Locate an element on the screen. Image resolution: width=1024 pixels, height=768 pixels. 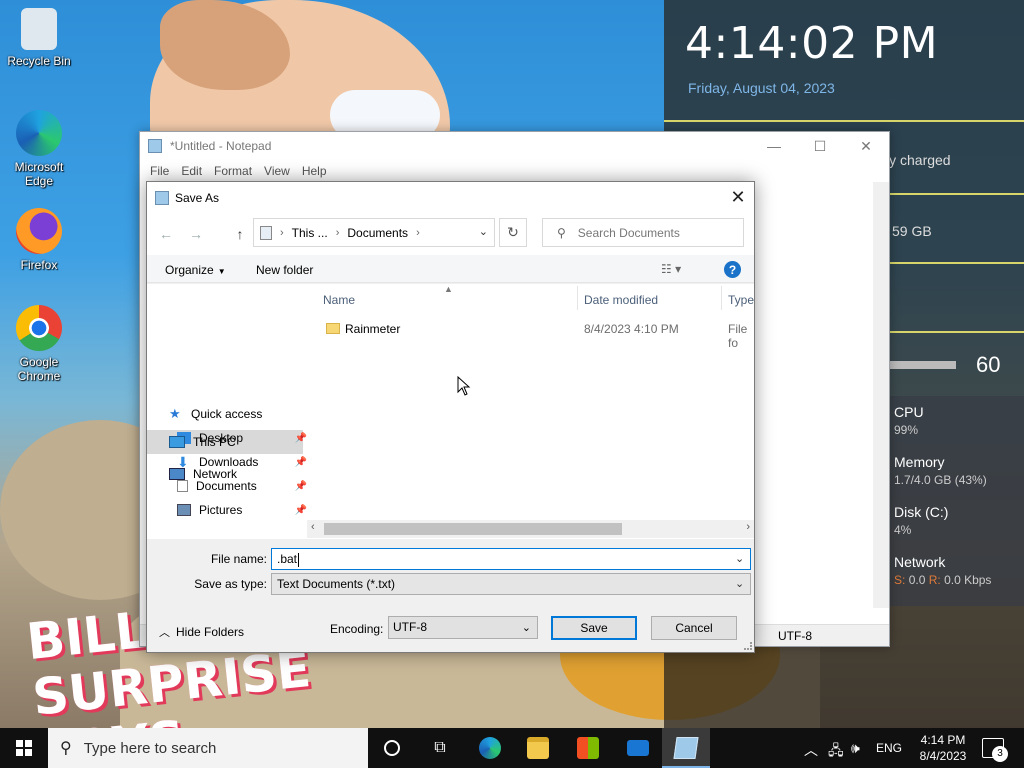
encoding-label: Encoding: is located at coordinates (357, 629).